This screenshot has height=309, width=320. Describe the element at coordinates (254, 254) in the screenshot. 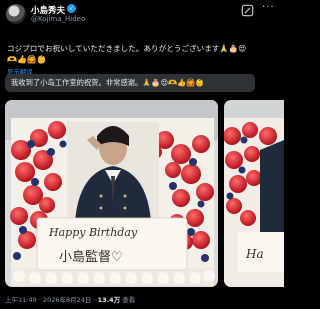

I see `cake2-inscription: Ha` at that location.